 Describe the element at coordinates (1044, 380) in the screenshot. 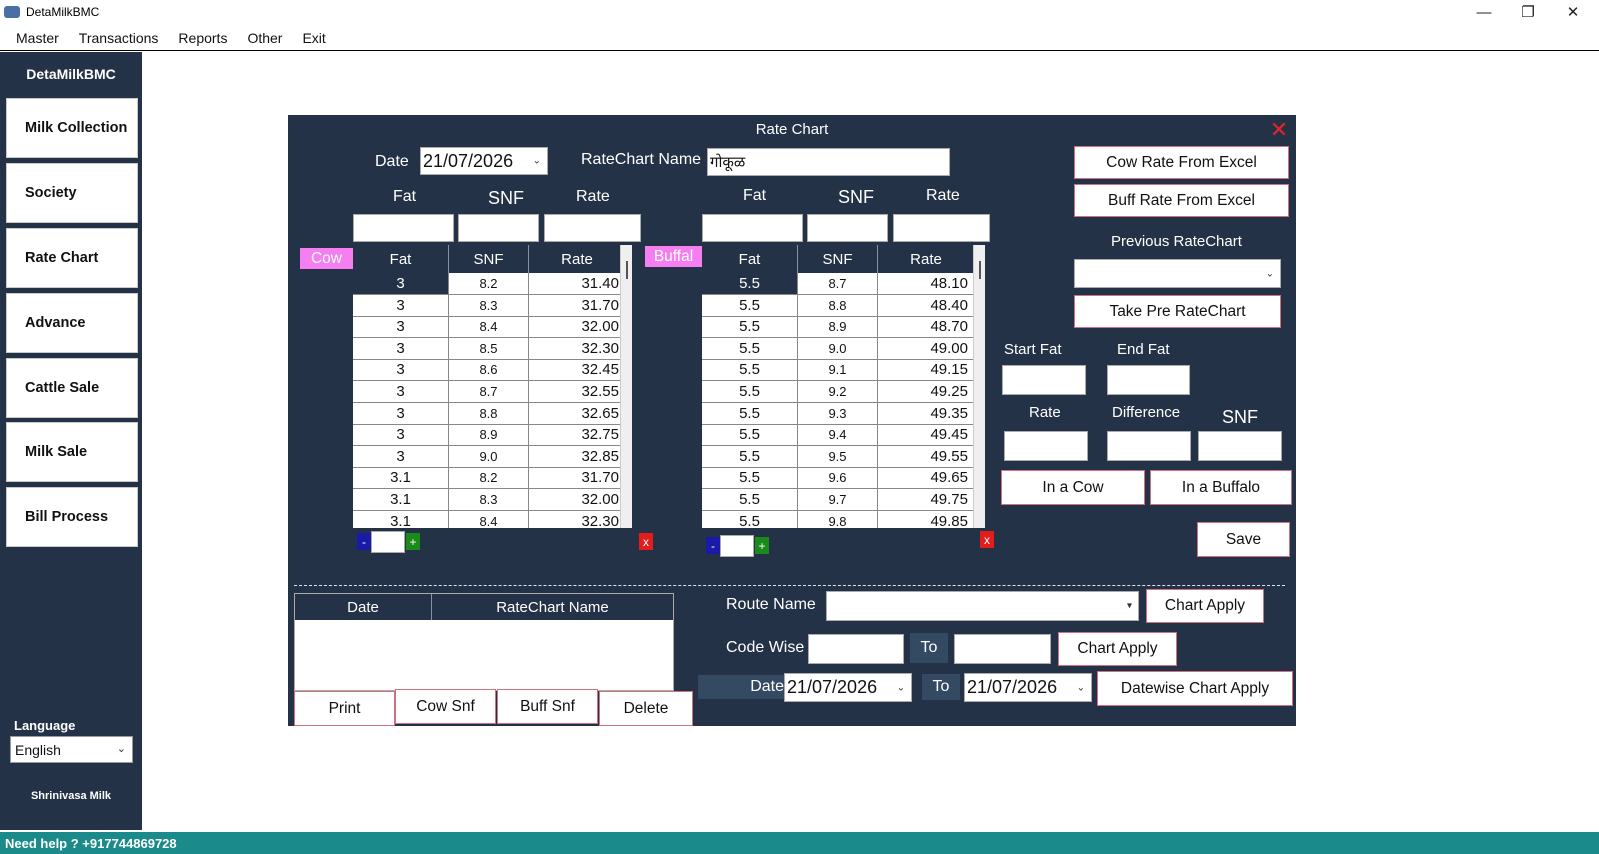

I see `start-fat-input` at that location.